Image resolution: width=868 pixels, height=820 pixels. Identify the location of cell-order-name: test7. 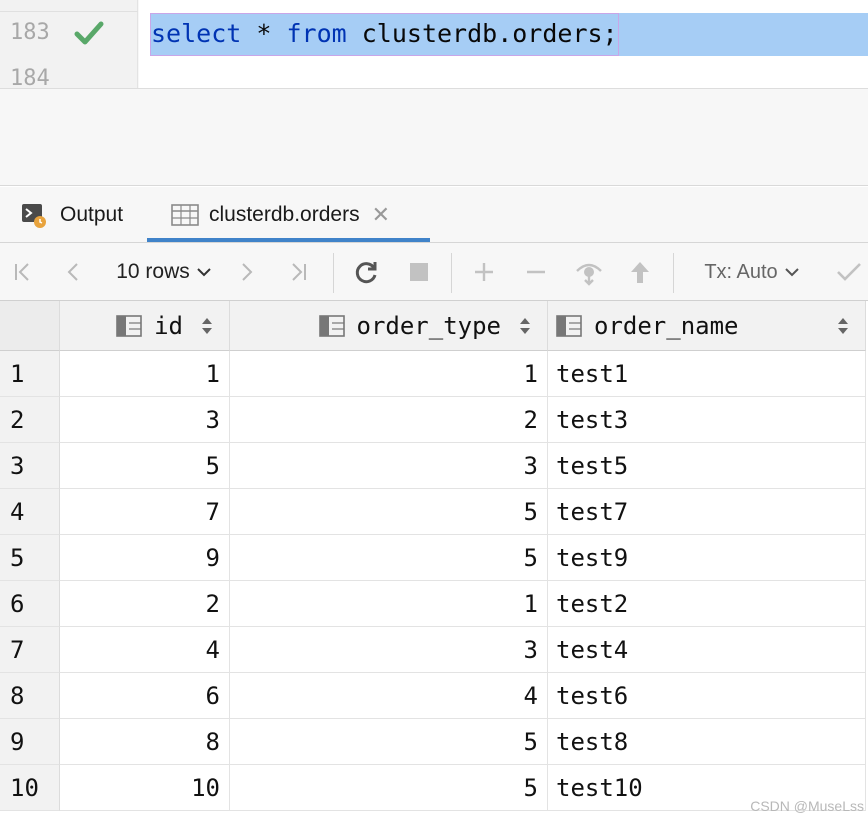
(707, 512).